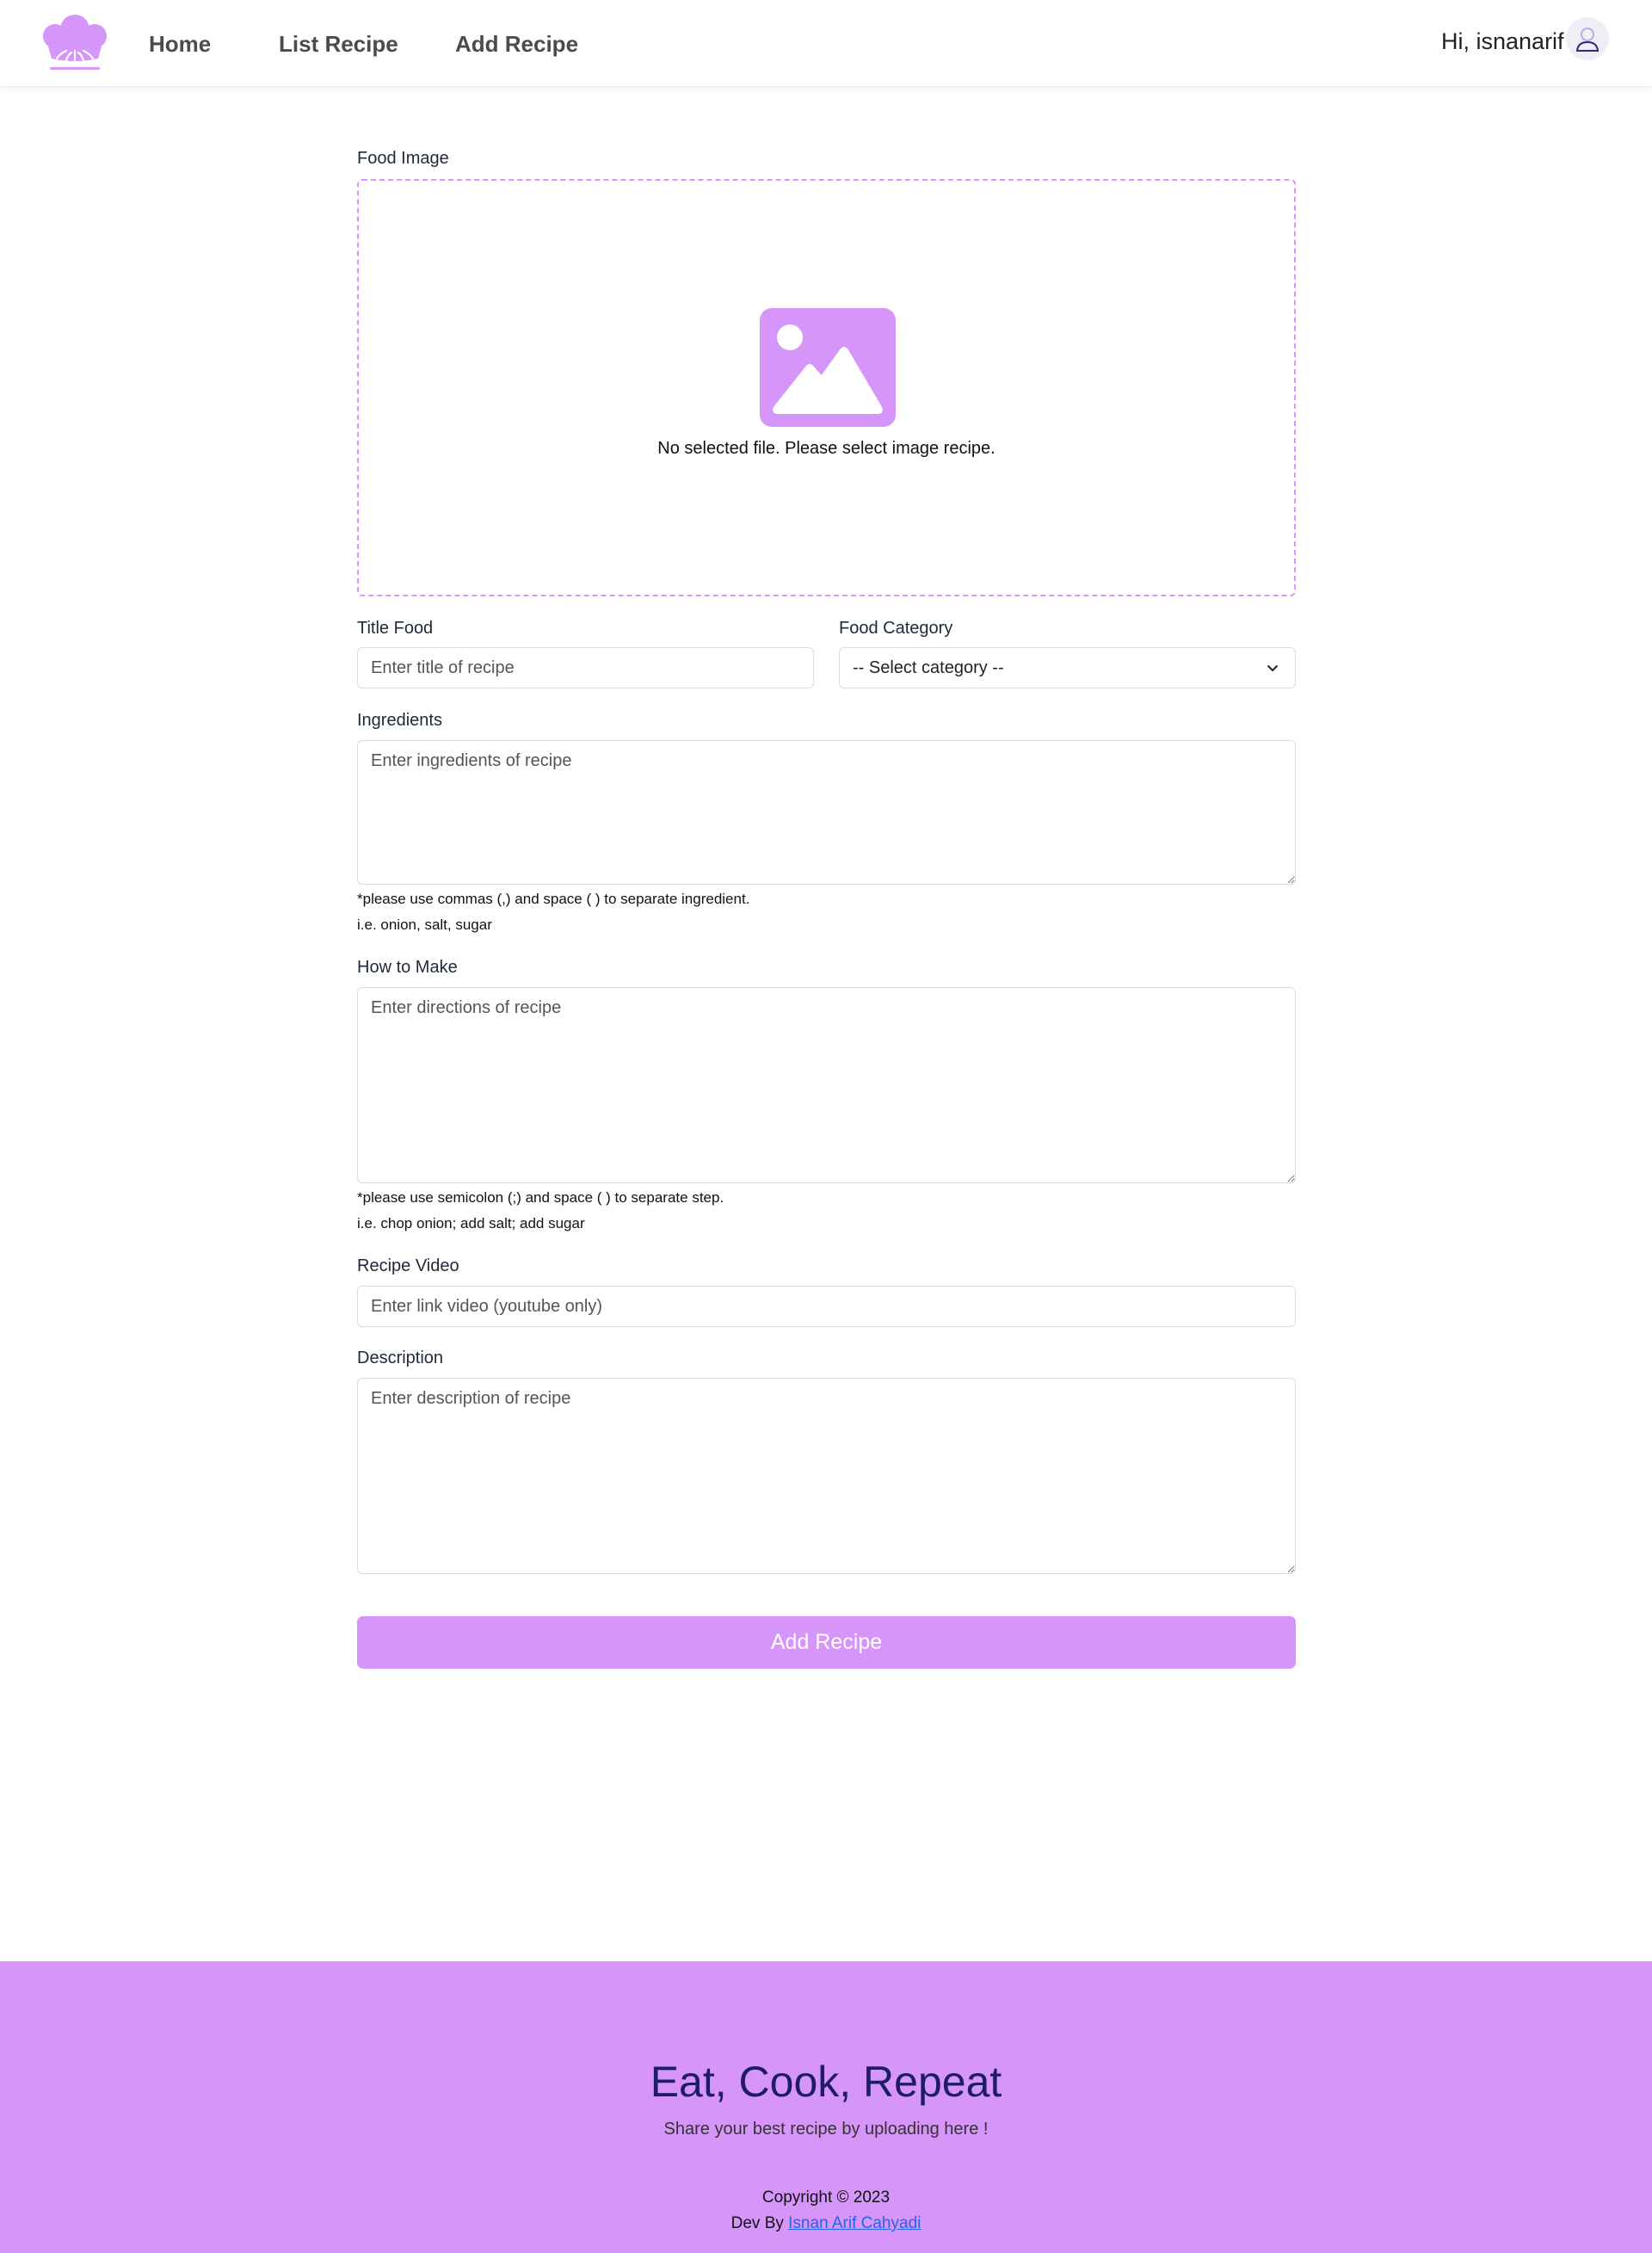  Describe the element at coordinates (1067, 667) in the screenshot. I see `food-category-select: -- Select category --` at that location.